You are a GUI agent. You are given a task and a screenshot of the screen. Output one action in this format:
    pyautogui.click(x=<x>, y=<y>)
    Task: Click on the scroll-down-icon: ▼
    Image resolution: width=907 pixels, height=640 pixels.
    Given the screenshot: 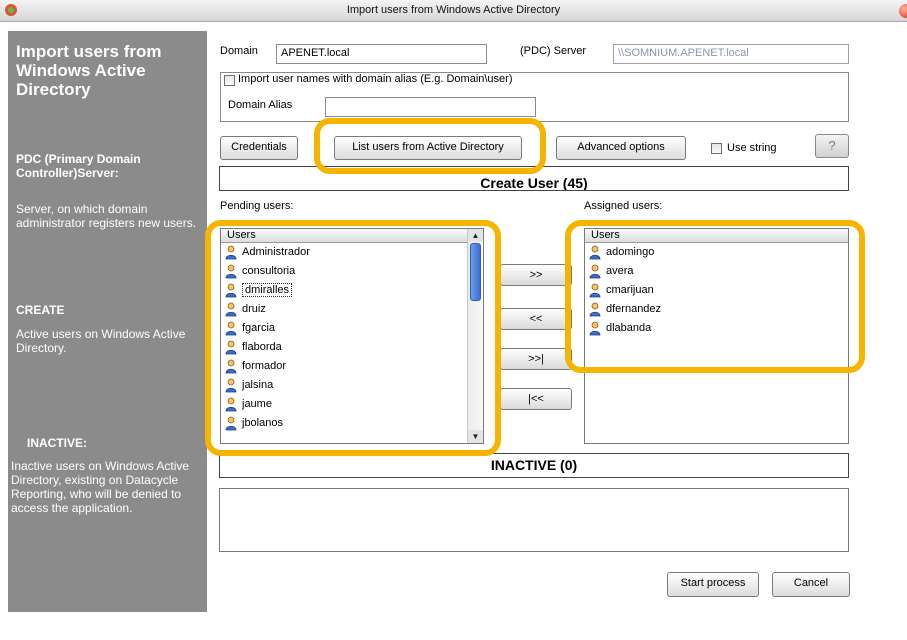 What is the action you would take?
    pyautogui.click(x=475, y=436)
    